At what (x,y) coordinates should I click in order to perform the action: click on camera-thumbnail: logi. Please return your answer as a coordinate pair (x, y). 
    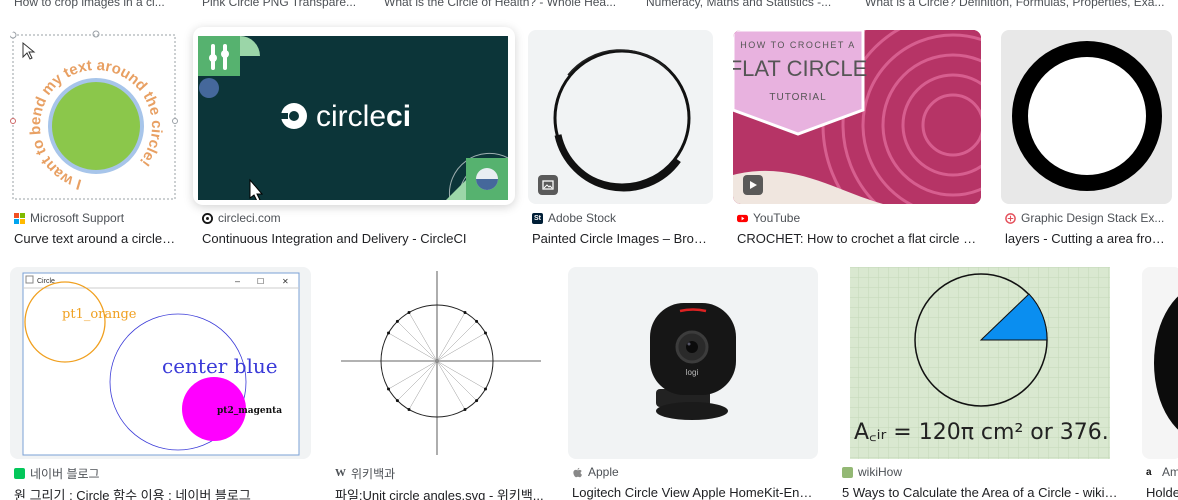
    Looking at the image, I should click on (693, 361).